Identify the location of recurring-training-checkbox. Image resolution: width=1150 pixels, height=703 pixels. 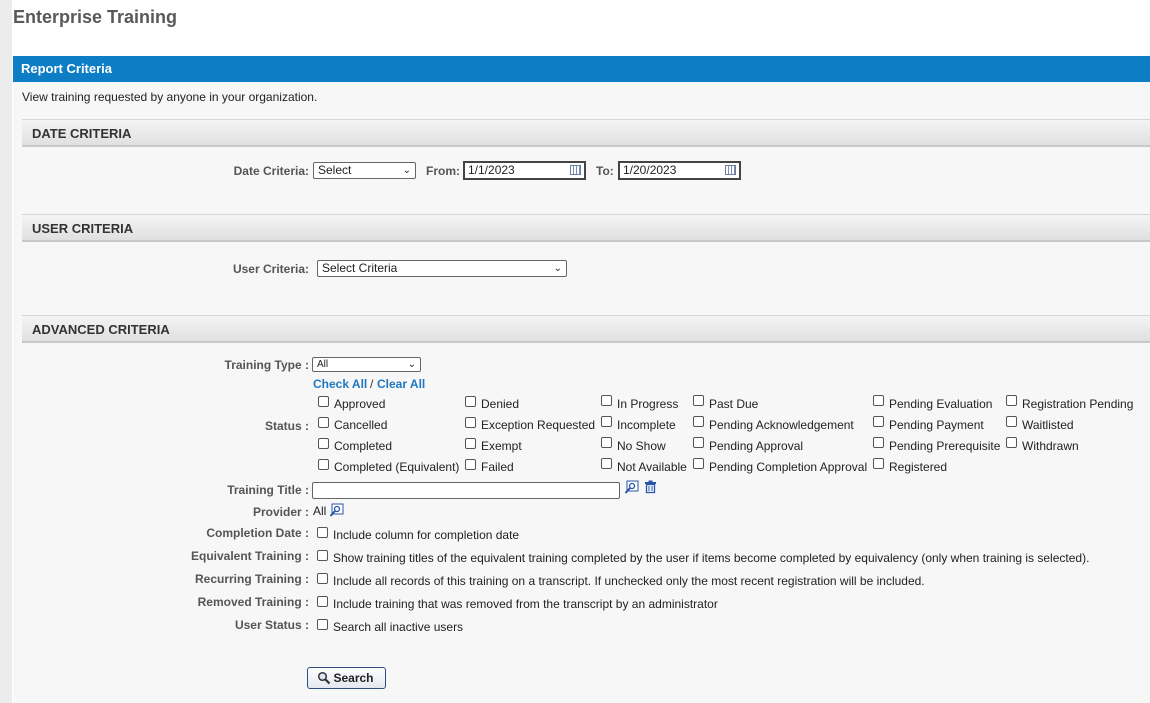
(322, 578).